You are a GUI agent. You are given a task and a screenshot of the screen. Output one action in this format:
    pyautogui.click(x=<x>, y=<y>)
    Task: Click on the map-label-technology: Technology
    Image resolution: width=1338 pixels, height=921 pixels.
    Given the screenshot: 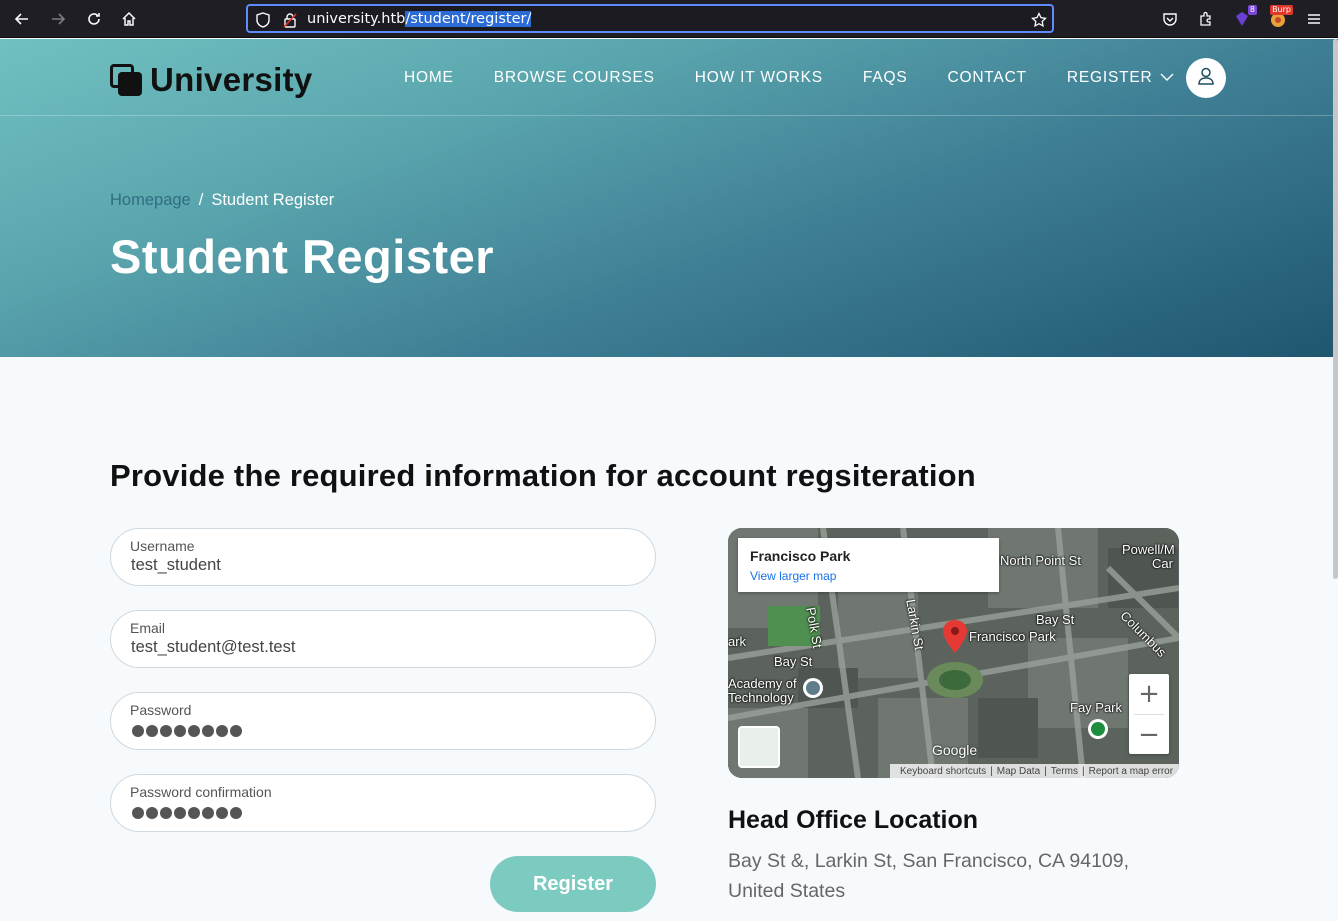 What is the action you would take?
    pyautogui.click(x=761, y=697)
    